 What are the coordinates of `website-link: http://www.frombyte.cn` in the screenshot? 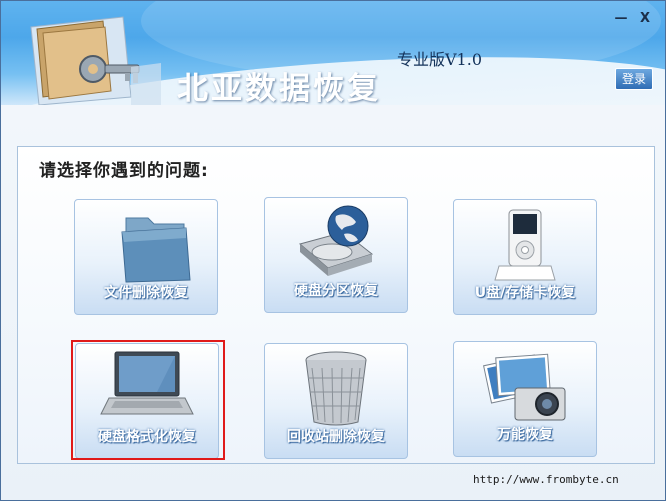 It's located at (546, 479).